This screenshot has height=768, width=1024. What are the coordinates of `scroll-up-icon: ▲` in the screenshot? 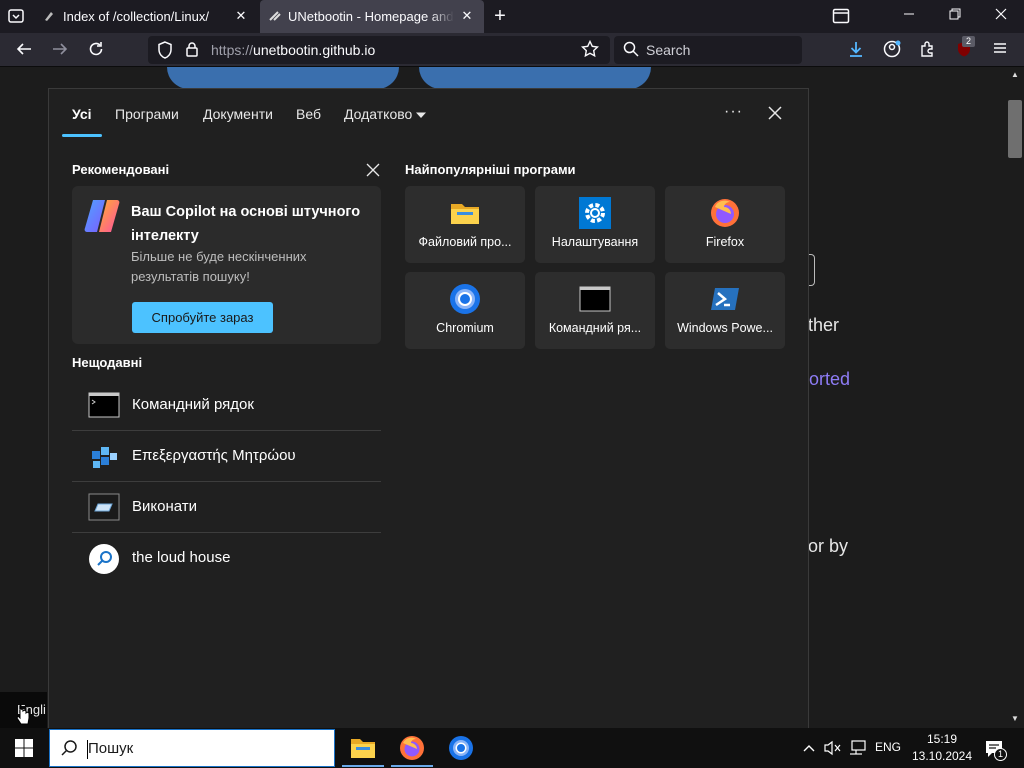 It's located at (1015, 75).